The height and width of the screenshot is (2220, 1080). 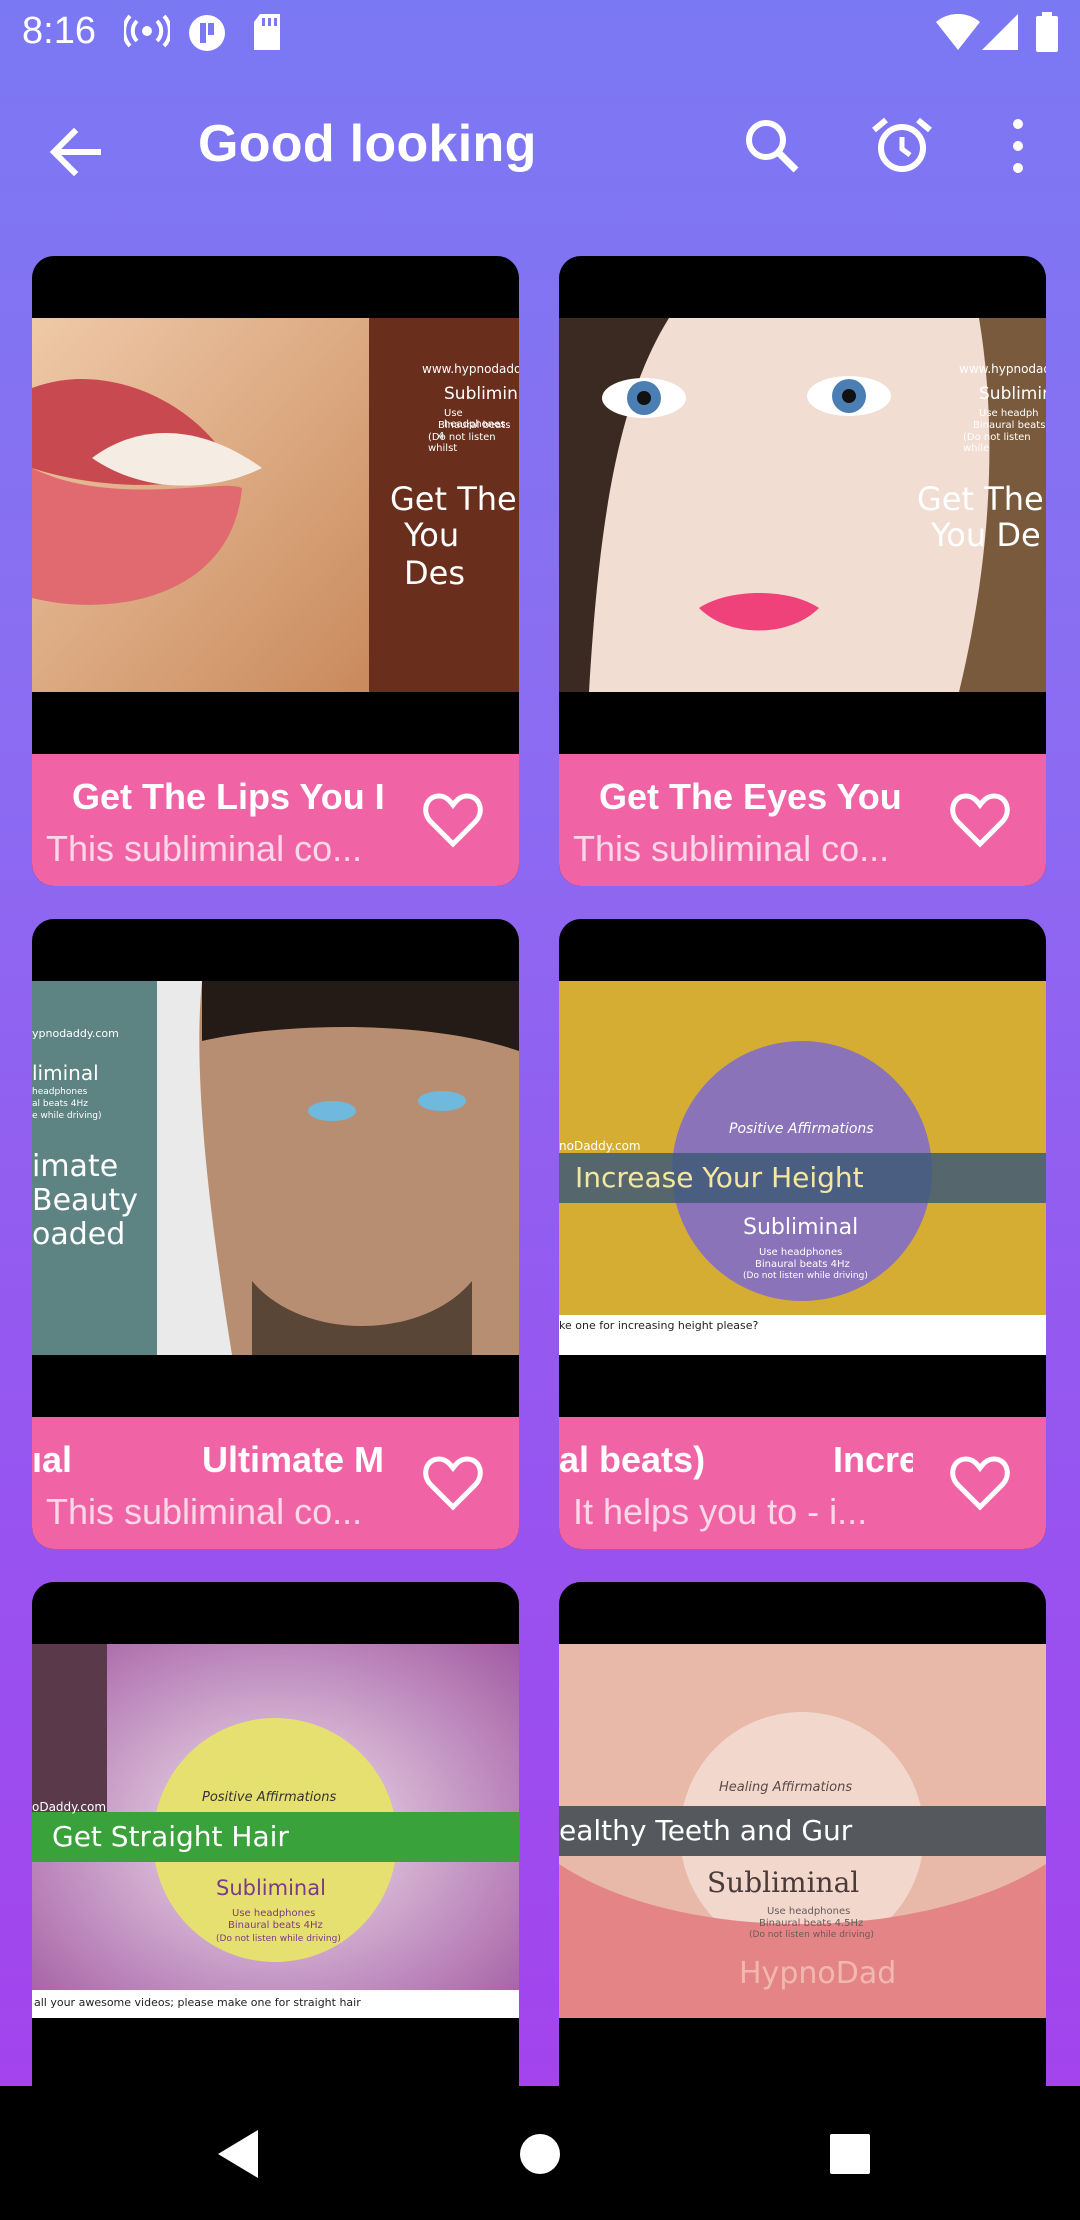 What do you see at coordinates (76, 152) in the screenshot?
I see `back-arrow-icon` at bounding box center [76, 152].